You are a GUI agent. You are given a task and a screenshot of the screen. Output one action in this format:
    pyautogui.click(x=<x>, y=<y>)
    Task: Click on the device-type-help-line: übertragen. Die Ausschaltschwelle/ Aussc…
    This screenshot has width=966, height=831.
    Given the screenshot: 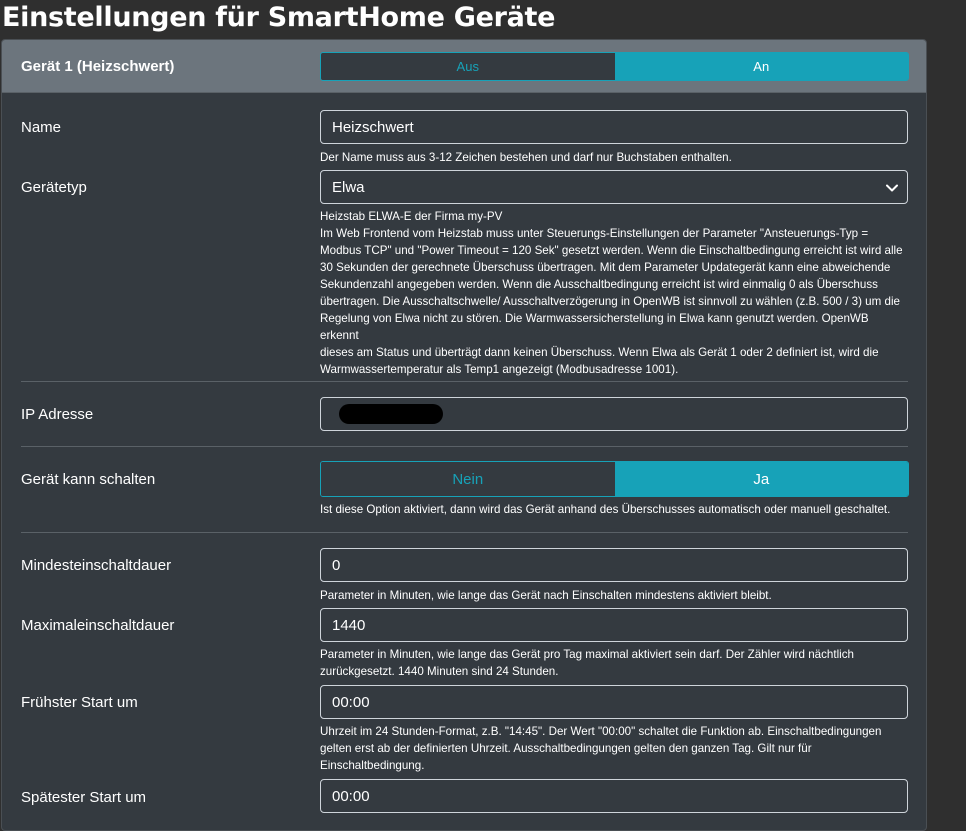 What is the action you would take?
    pyautogui.click(x=610, y=301)
    